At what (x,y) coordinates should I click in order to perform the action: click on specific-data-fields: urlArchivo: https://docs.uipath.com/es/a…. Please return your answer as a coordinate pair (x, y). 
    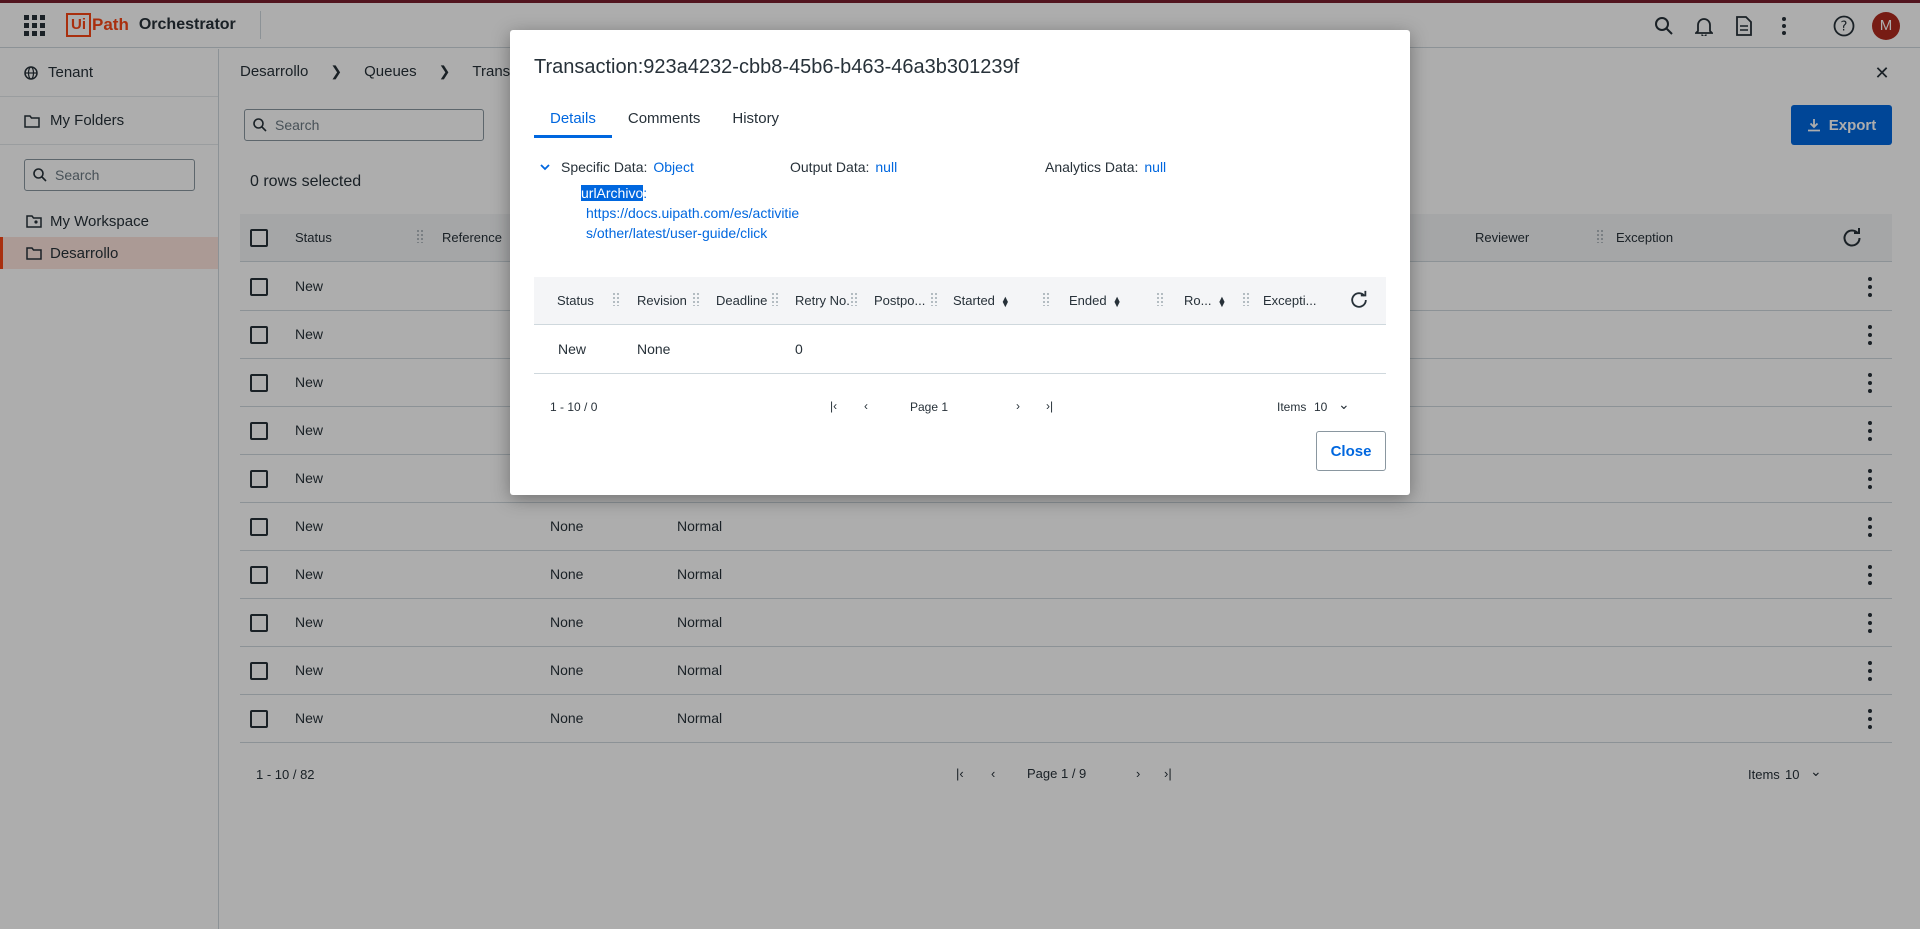
    Looking at the image, I should click on (691, 213).